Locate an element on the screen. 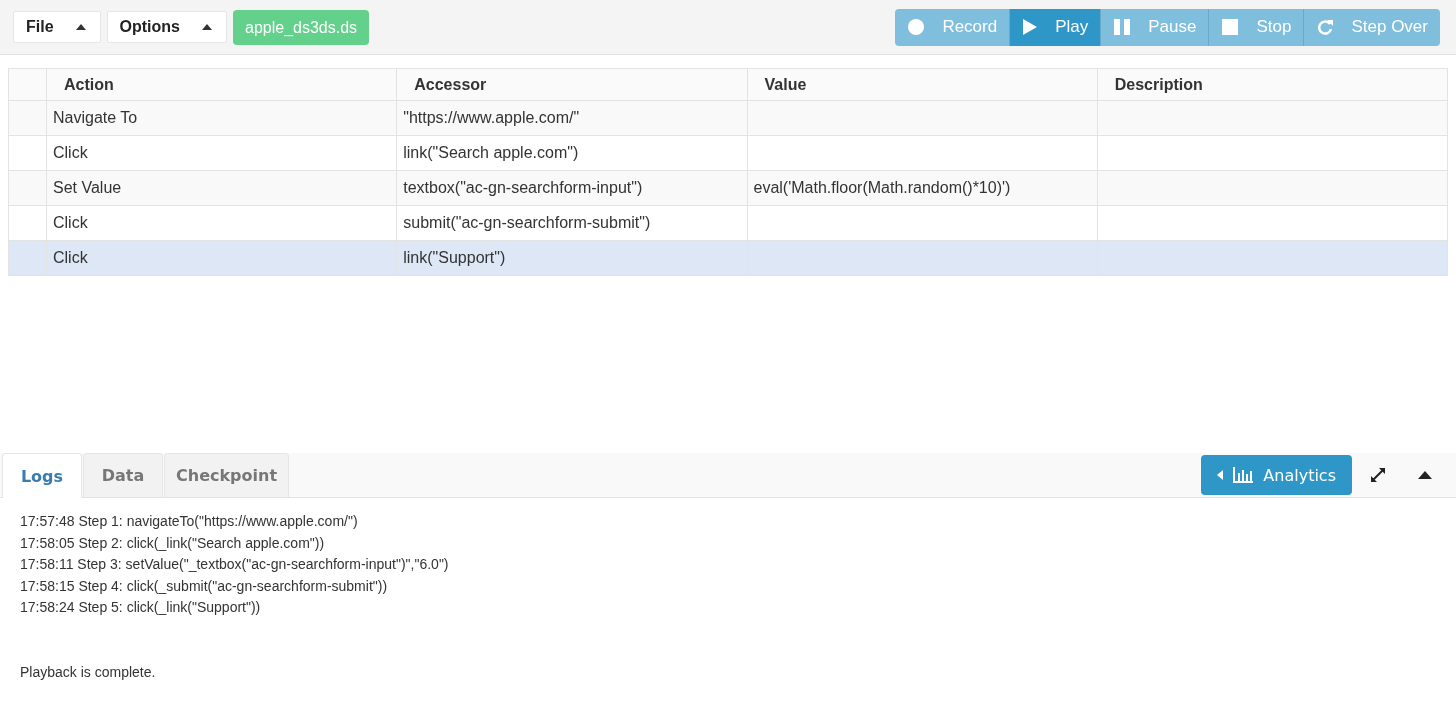  log-line: 17:58:05 Step 2: click(_link("Search apple.com")) is located at coordinates (173, 543).